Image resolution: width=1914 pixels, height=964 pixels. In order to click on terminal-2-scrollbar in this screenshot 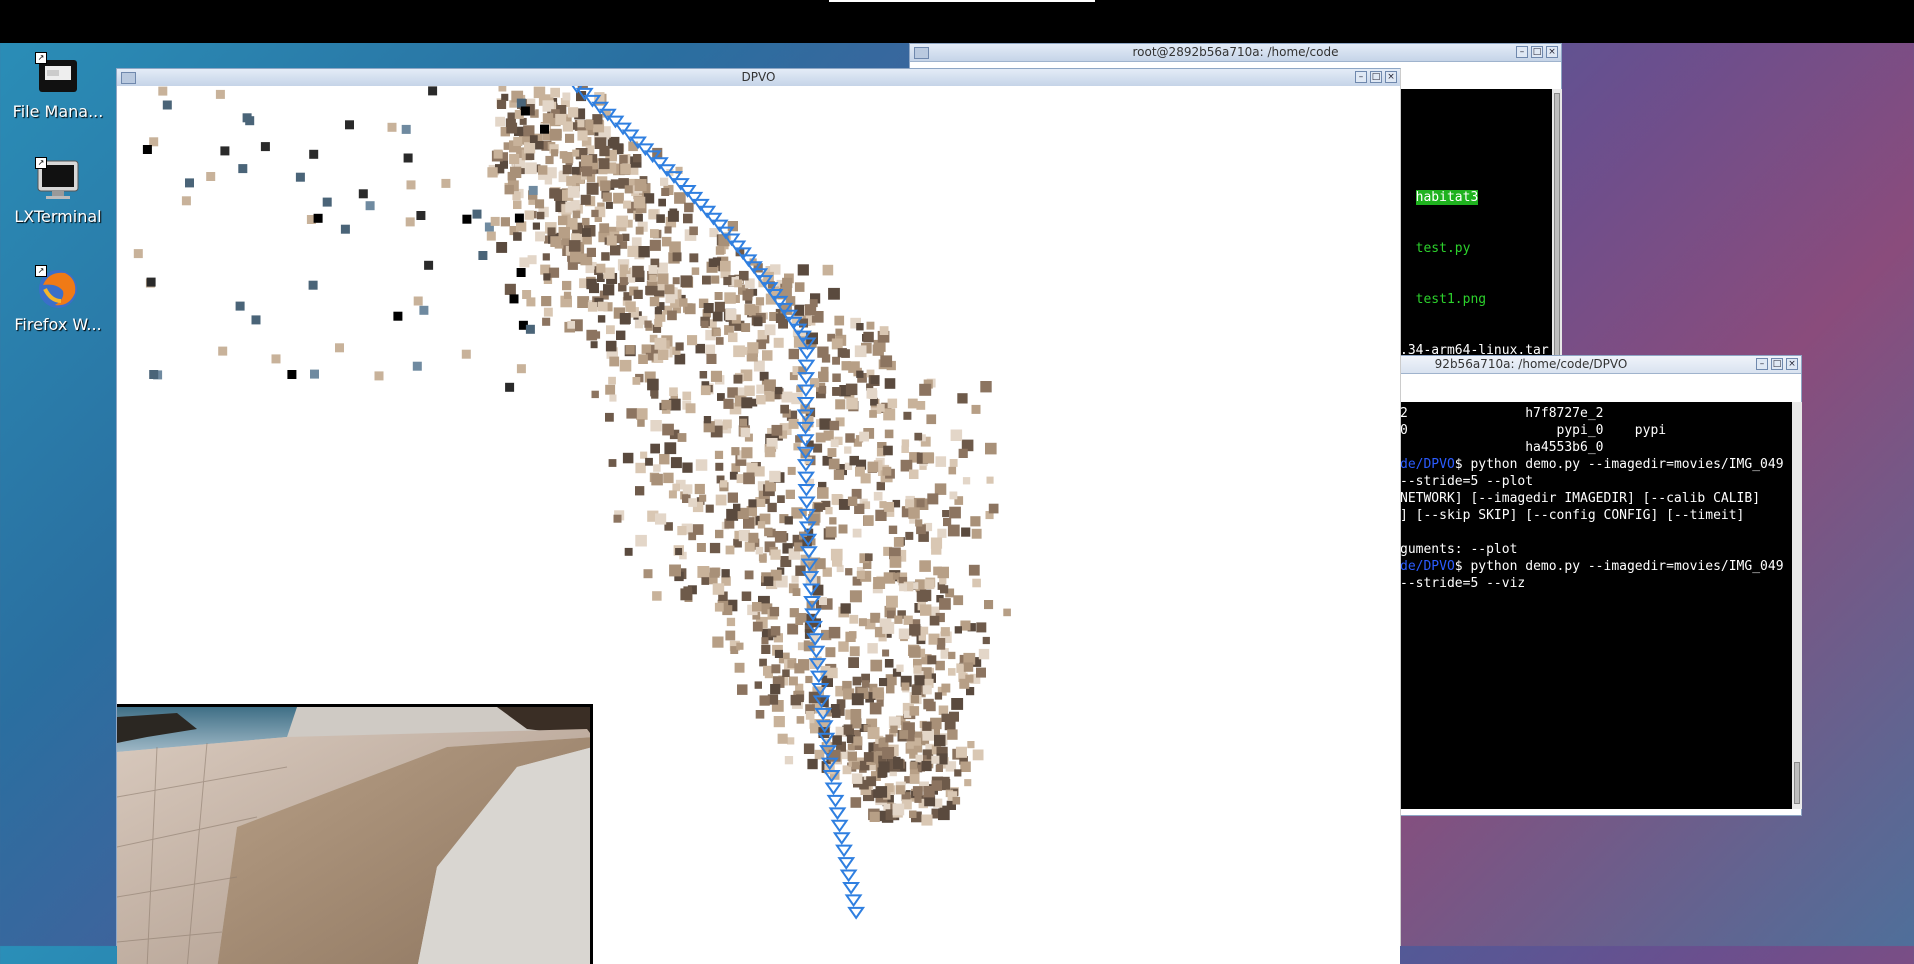, I will do `click(1797, 605)`.